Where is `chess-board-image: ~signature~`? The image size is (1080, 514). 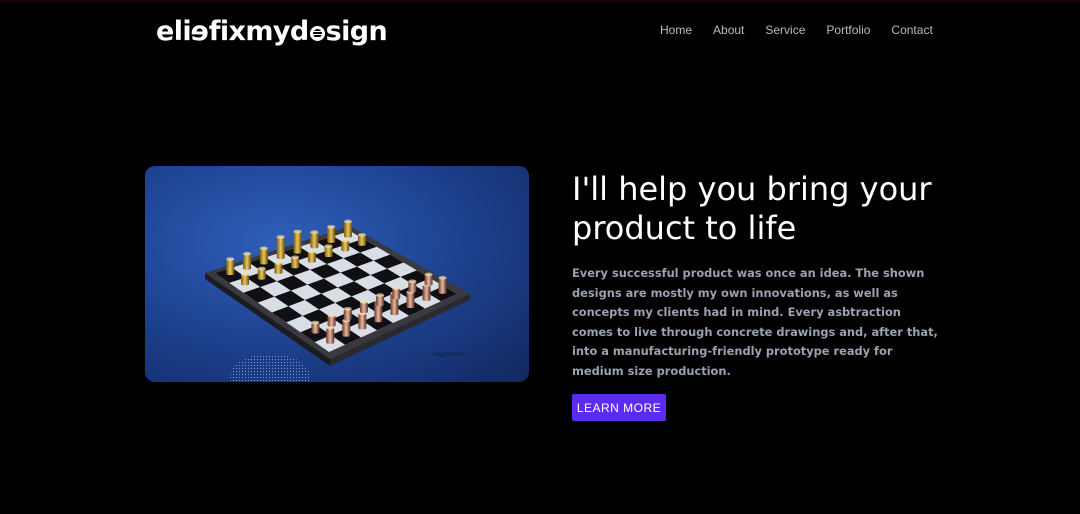
chess-board-image: ~signature~ is located at coordinates (337, 274).